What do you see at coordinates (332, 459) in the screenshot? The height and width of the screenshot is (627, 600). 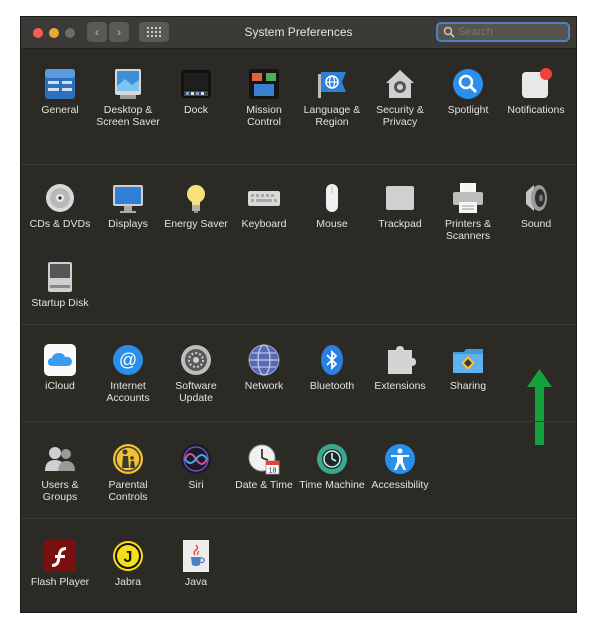 I see `time-machine-icon` at bounding box center [332, 459].